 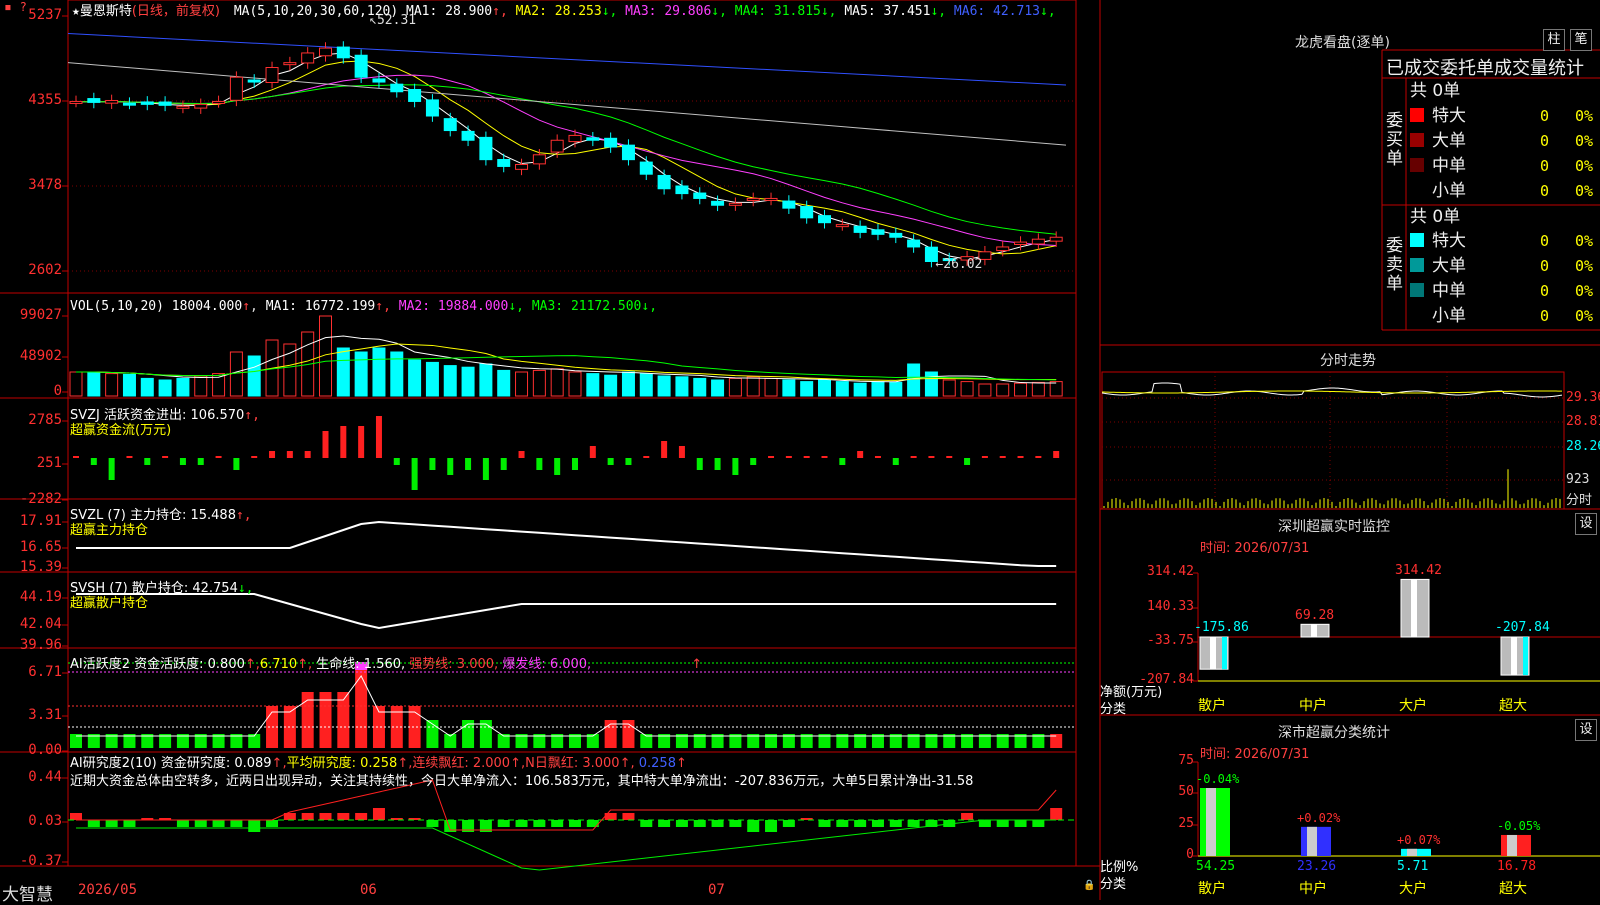 I want to click on lock-icon: 🔒, so click(x=1089, y=885).